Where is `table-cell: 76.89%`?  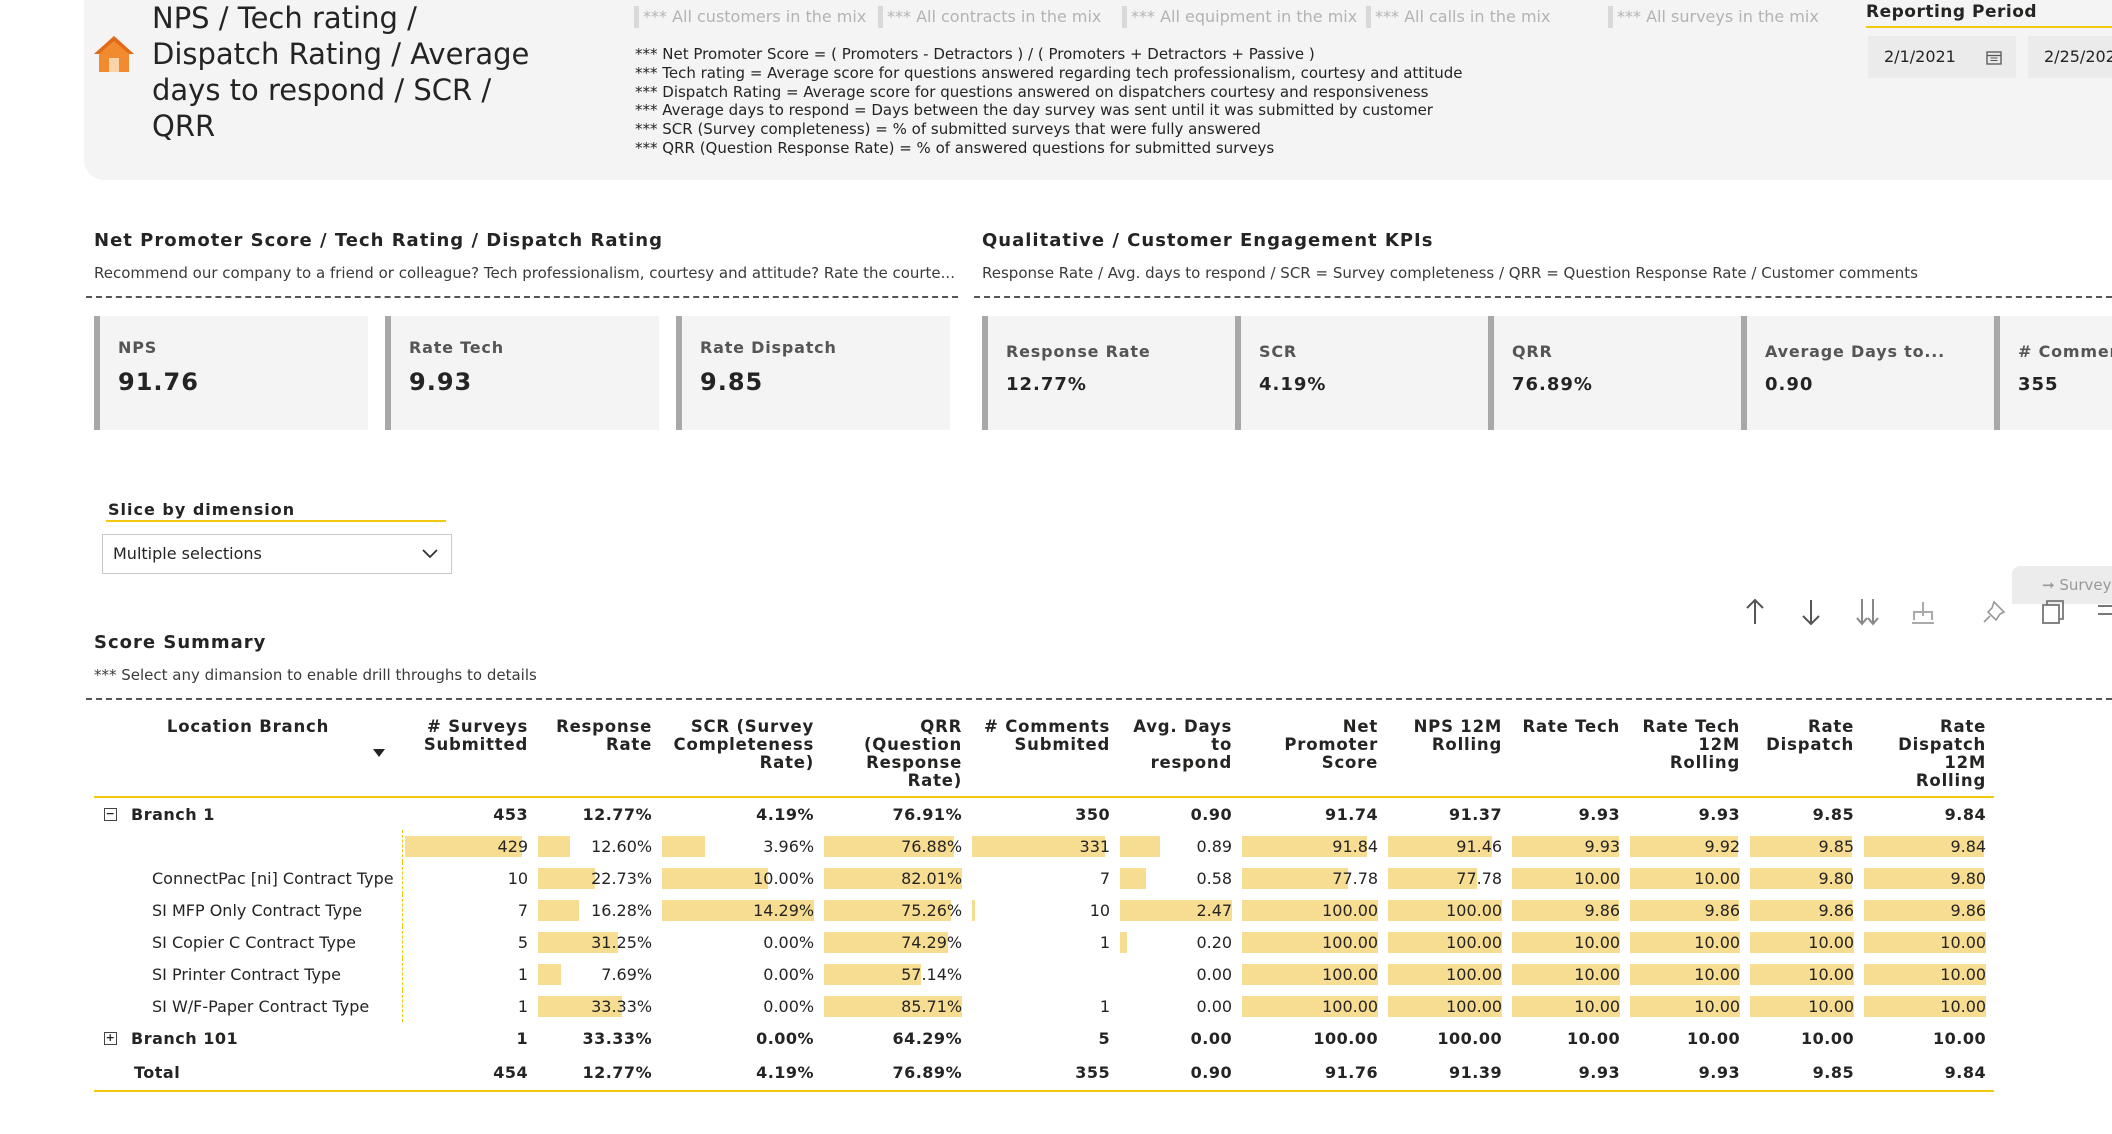 table-cell: 76.89% is located at coordinates (896, 1073).